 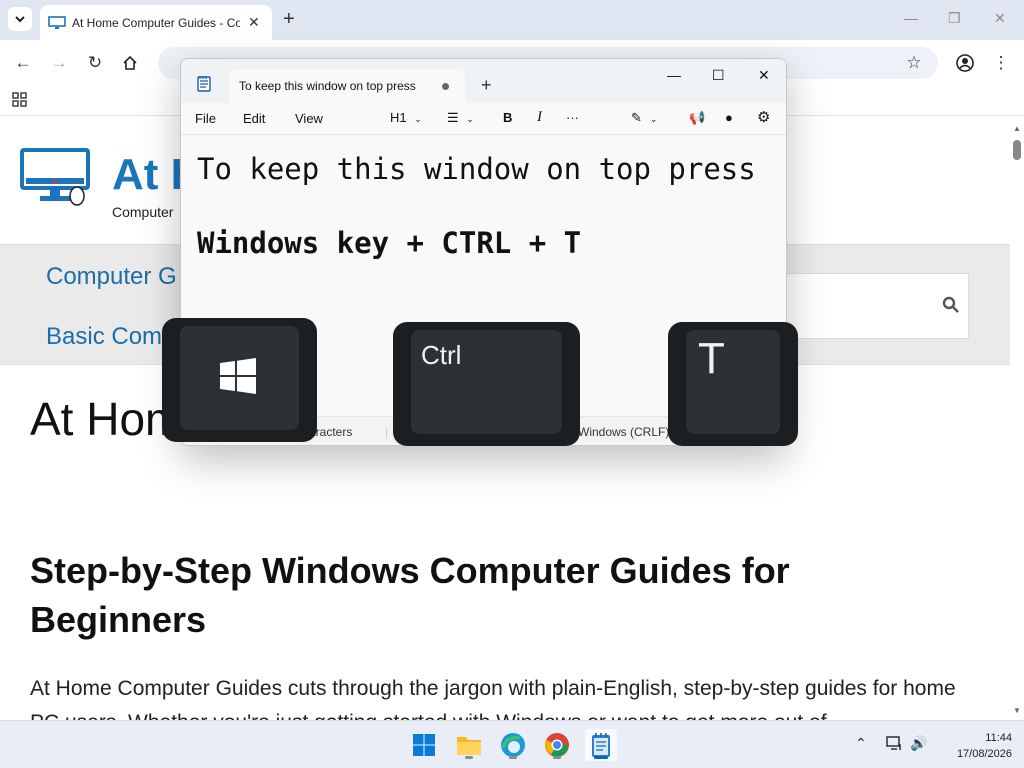 I want to click on rewrite-pen-icon: ✎ ⌄, so click(x=644, y=118).